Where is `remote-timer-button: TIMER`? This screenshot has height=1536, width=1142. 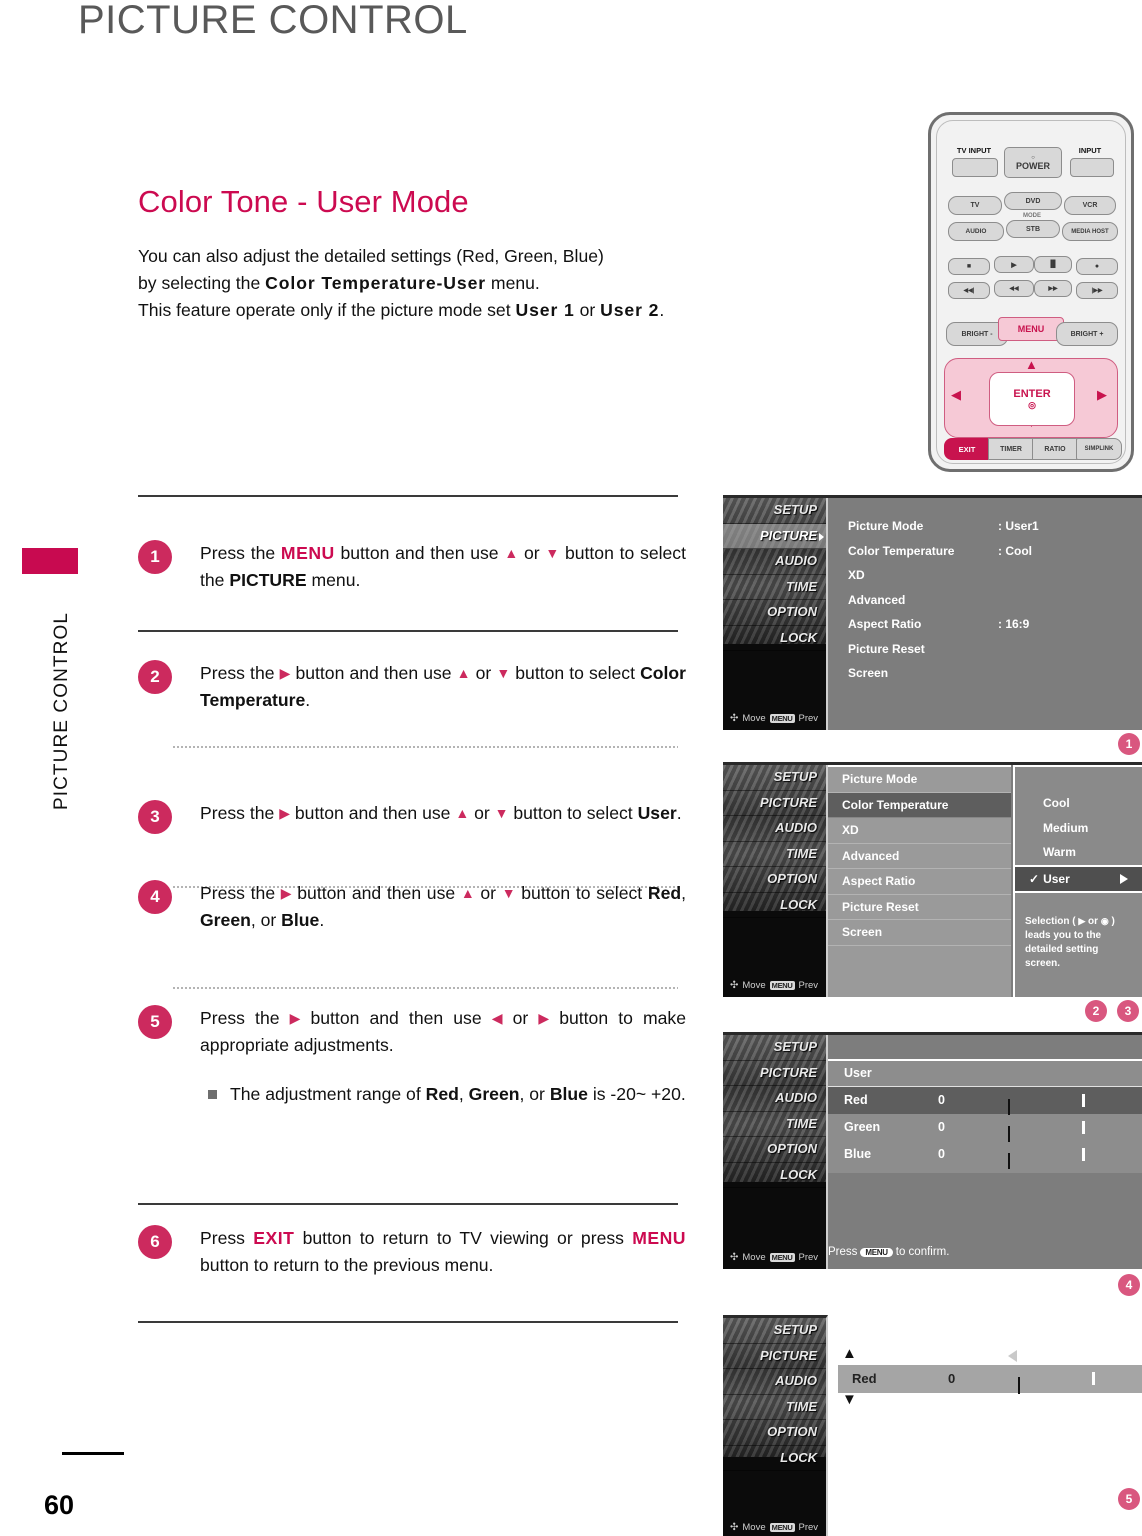 remote-timer-button: TIMER is located at coordinates (1011, 449).